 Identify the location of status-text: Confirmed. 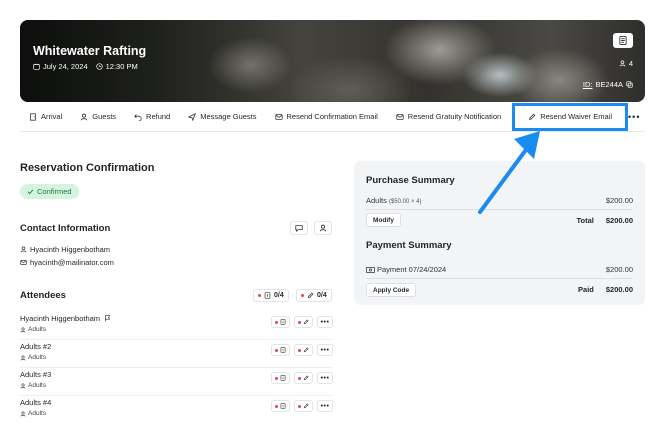
(54, 191).